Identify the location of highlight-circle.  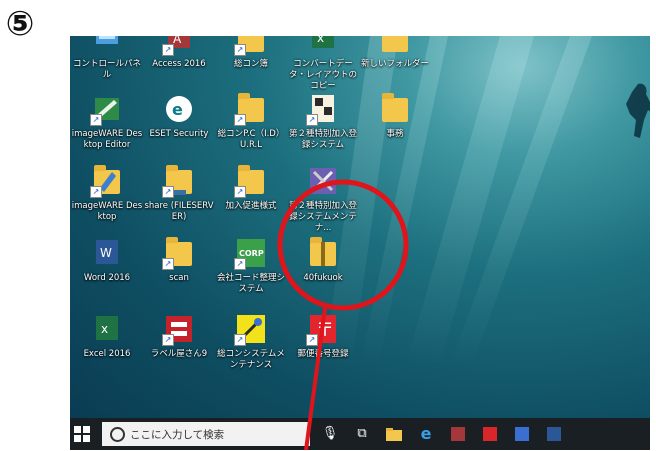
(343, 245).